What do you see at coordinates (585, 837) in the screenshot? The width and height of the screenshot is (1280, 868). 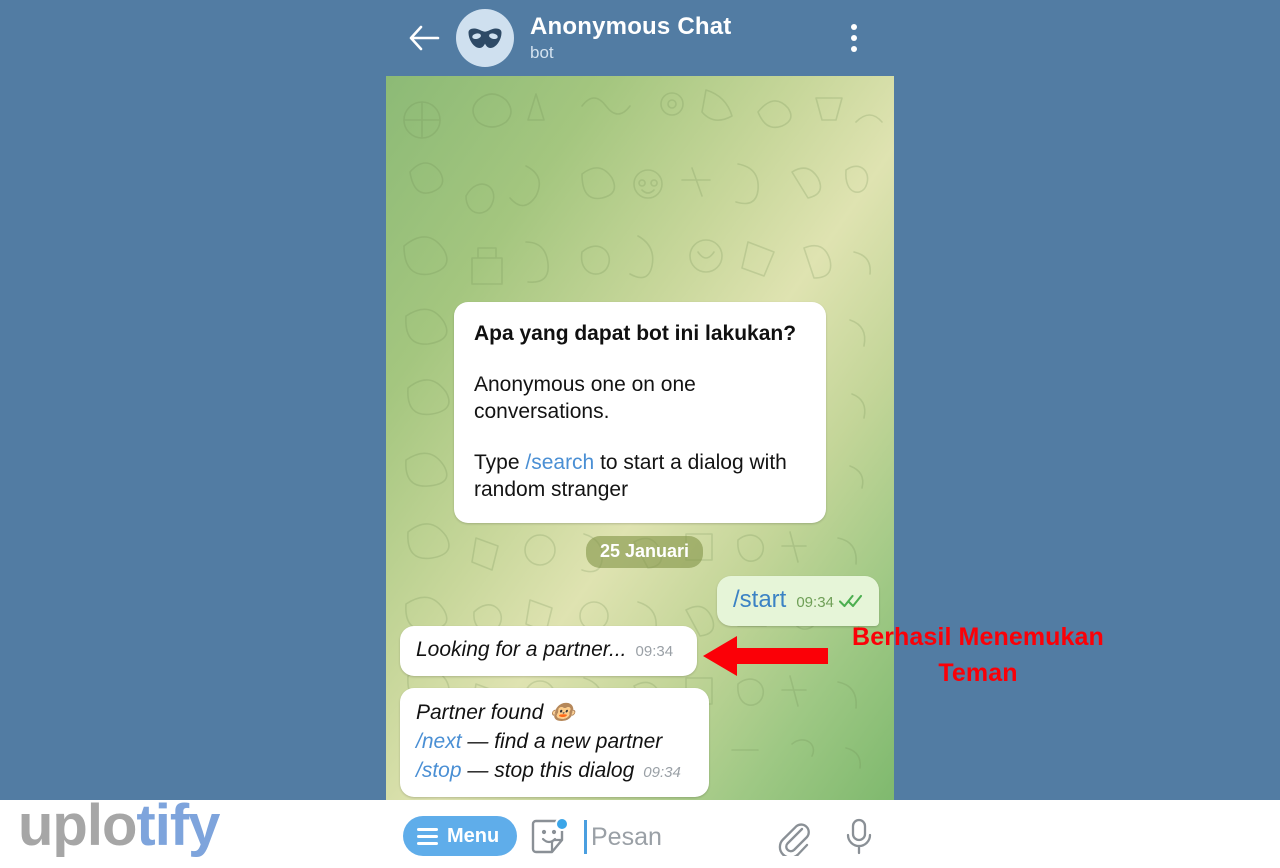 I see `text-cursor` at bounding box center [585, 837].